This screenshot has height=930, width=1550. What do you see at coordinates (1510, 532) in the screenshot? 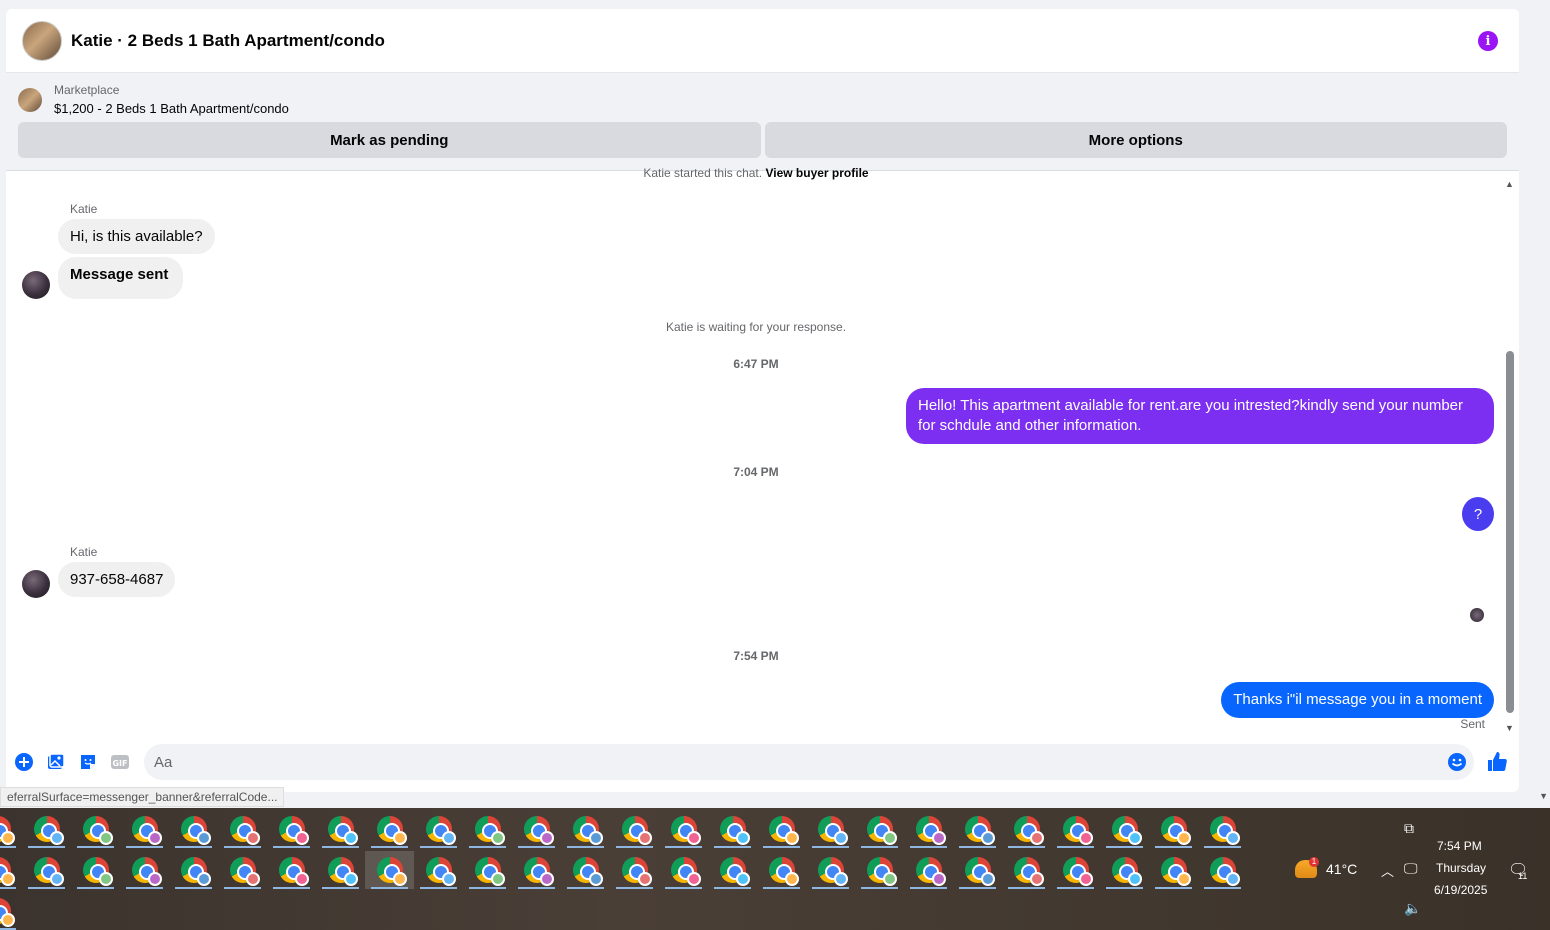
I see `scroll-thumb` at bounding box center [1510, 532].